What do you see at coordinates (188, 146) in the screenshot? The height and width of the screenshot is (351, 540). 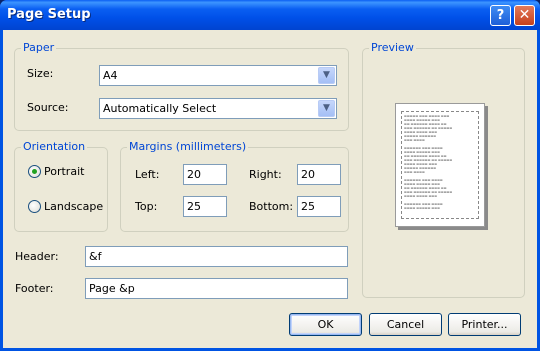 I see `margins-legend: Margins (millimeters)` at bounding box center [188, 146].